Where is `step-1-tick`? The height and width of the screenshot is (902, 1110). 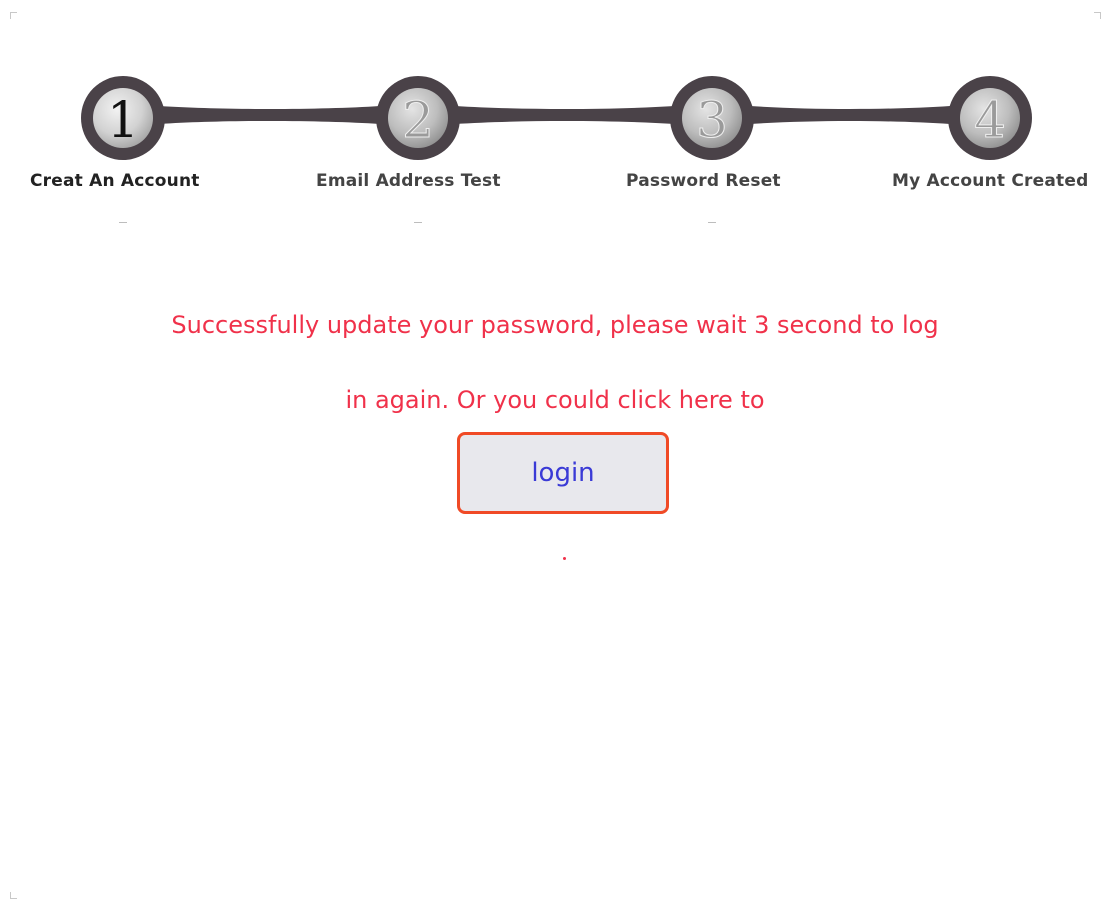
step-1-tick is located at coordinates (123, 222).